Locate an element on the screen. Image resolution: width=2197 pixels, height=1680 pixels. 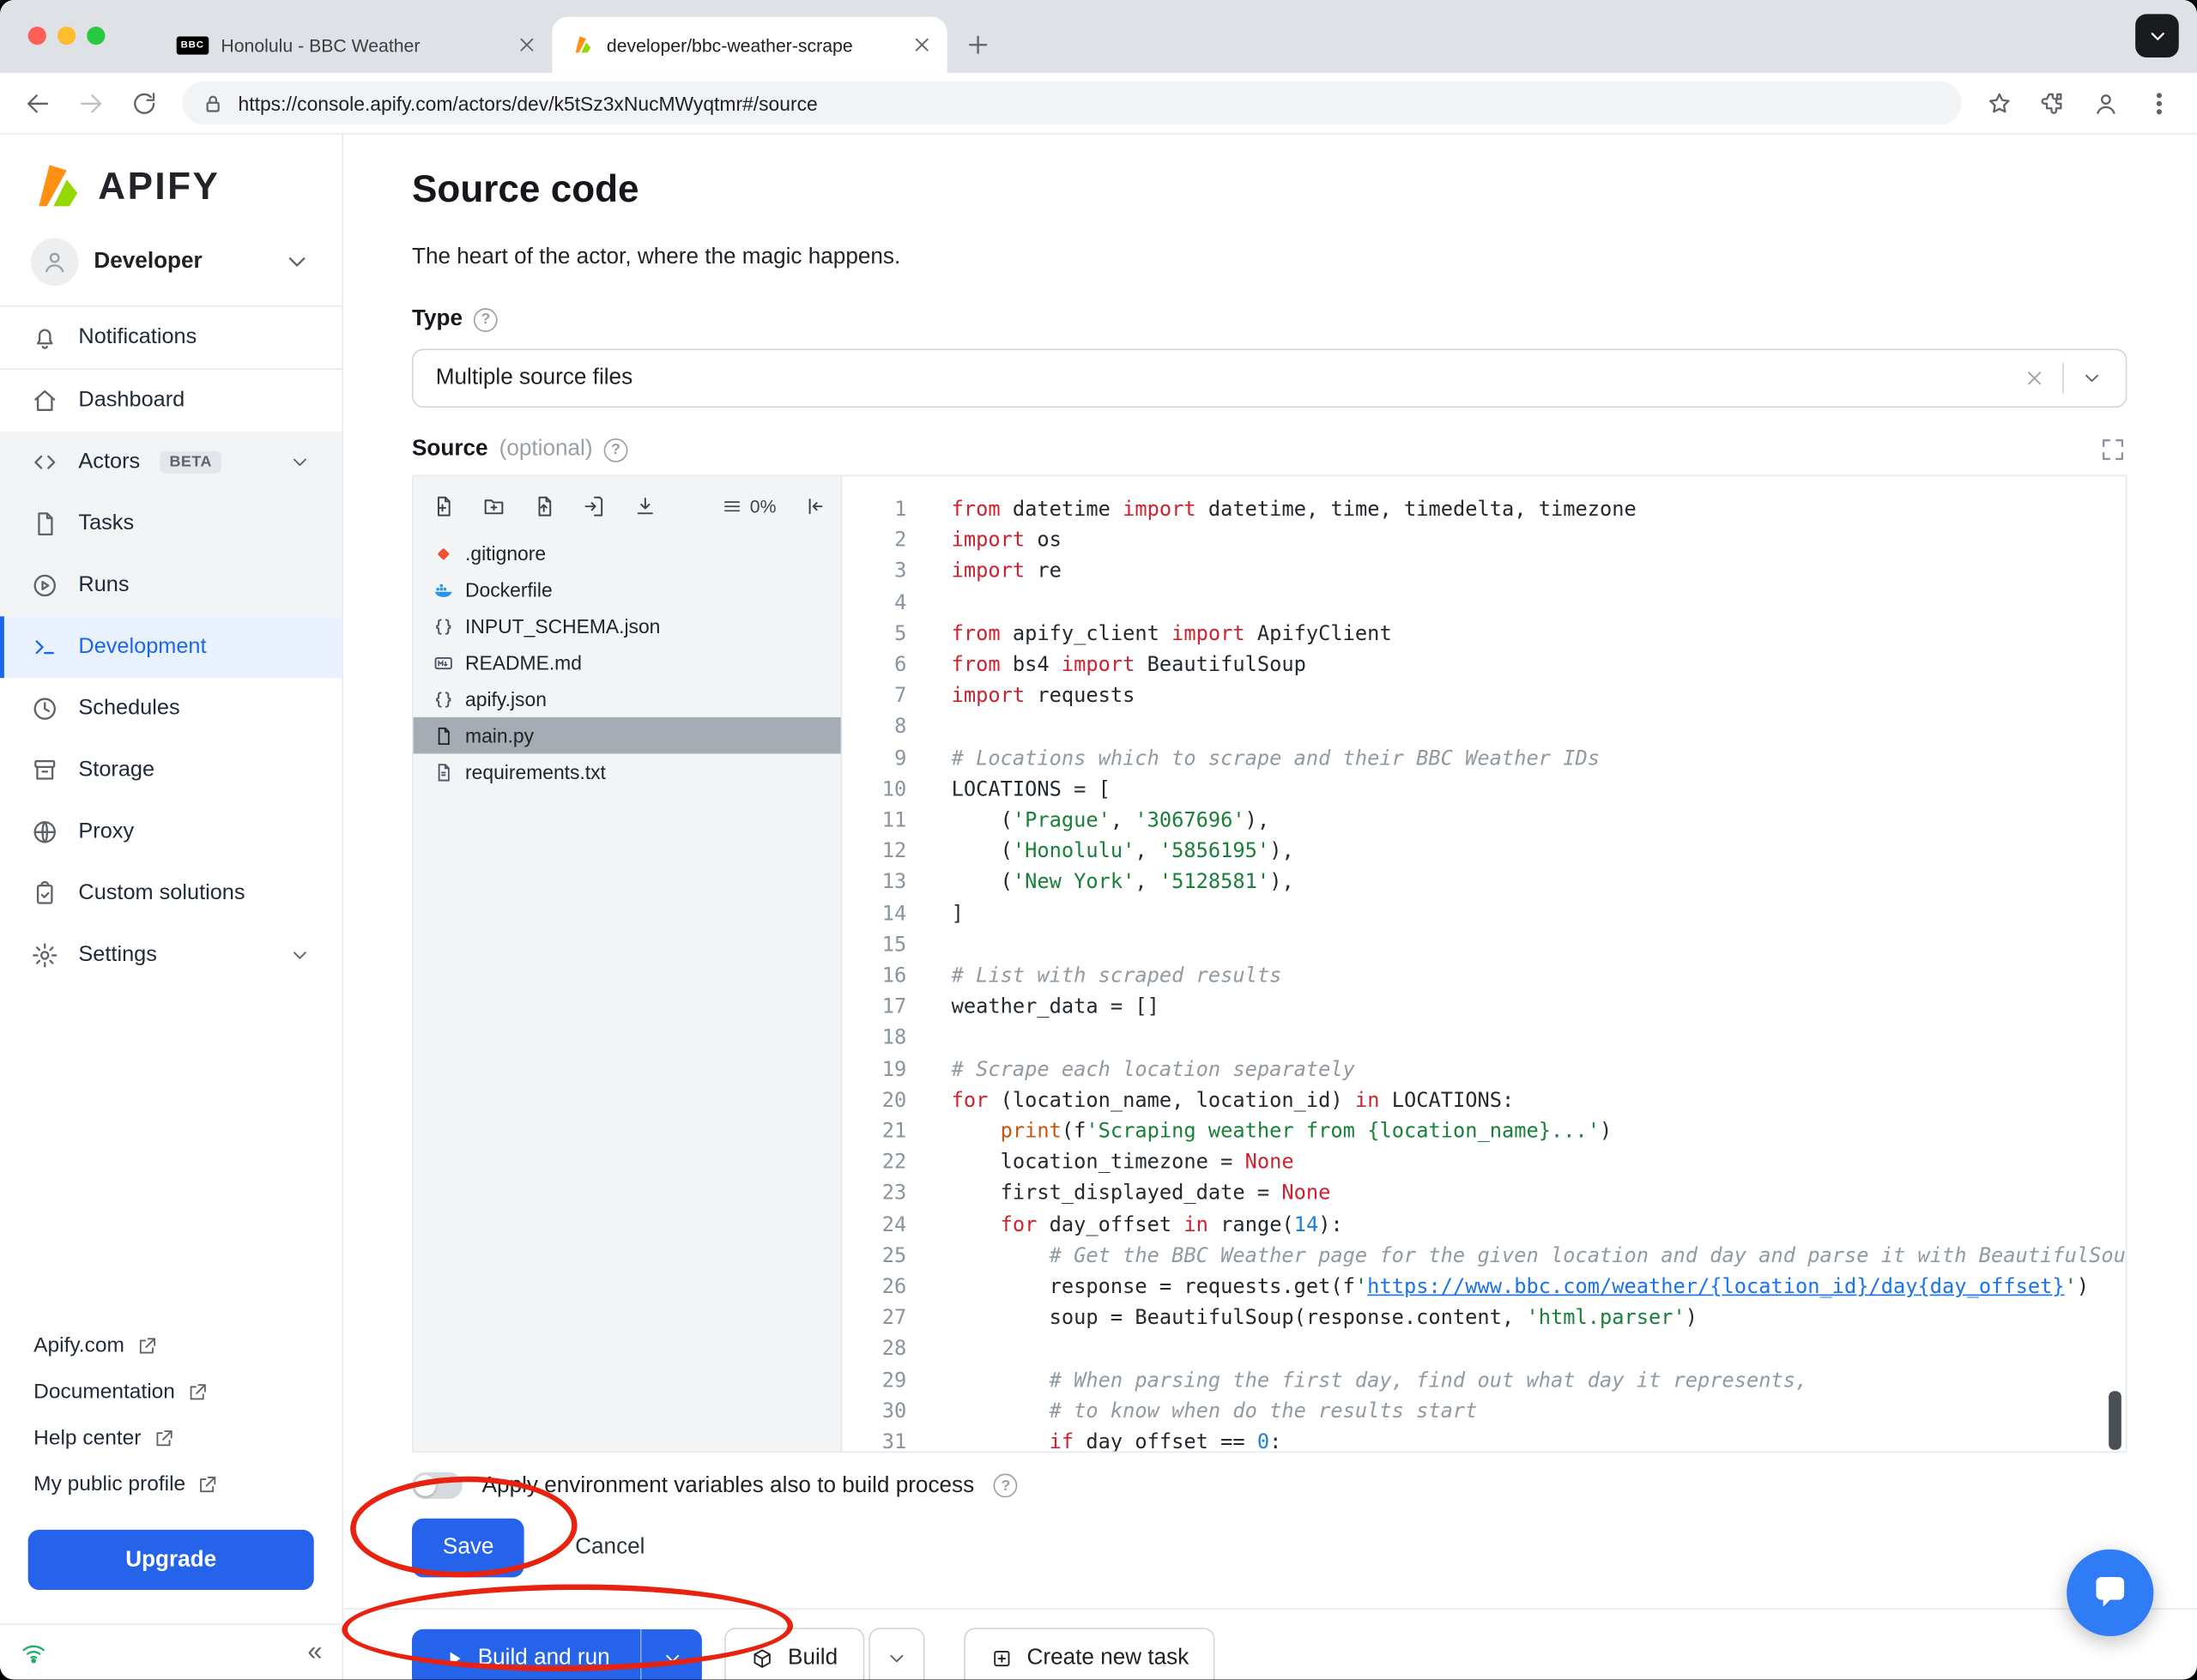
menu-button is located at coordinates (2159, 103).